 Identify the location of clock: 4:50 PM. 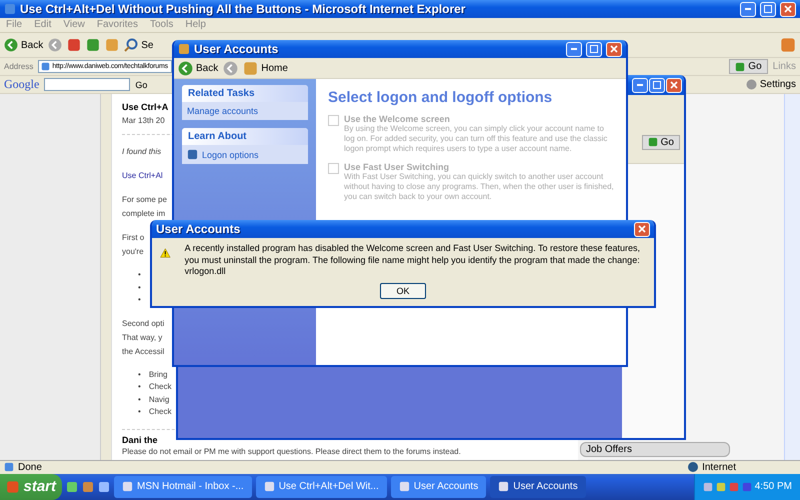
(773, 486).